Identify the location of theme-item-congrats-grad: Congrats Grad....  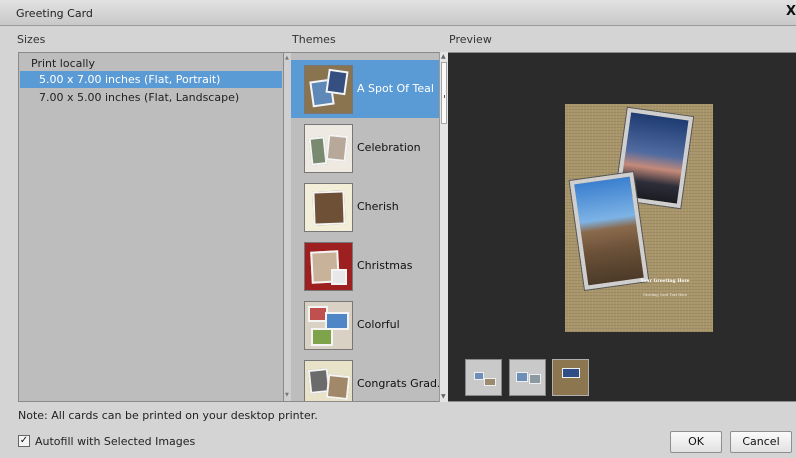
(365, 378).